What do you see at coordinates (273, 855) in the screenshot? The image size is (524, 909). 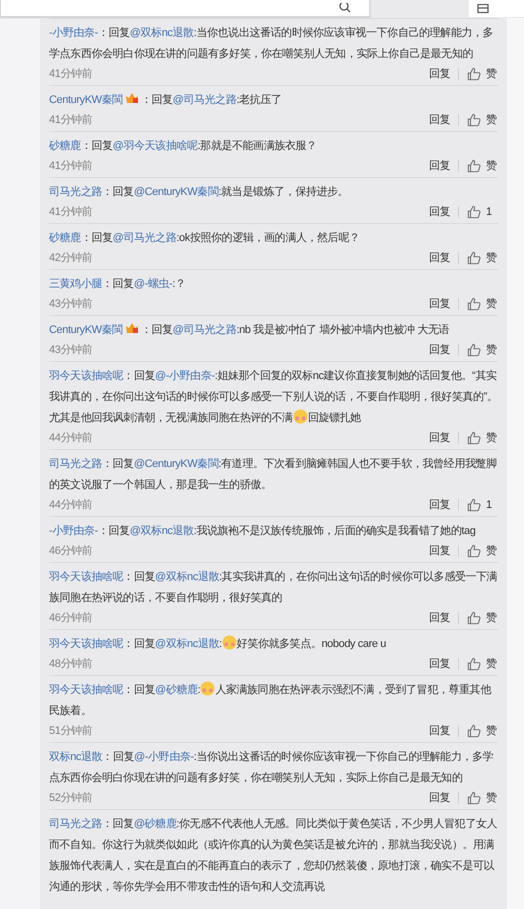 I see `comment-text: 司马光之路：回复@砂糖鹿:你无感不代表他人无感。同比类似于黄色笑话，不少男人冒犯了女人而不自知。你这行为就类似如此（或许你真的认为黄色笑话是被允许的，那就当我没说）。用满族服饰代表满人，实在是直白的不能再直白的表示了，您却仍然装傻，原地打滚，确实不是可以沟通的形状，等你先学会用不带攻击性的语句和人交流再说` at bounding box center [273, 855].